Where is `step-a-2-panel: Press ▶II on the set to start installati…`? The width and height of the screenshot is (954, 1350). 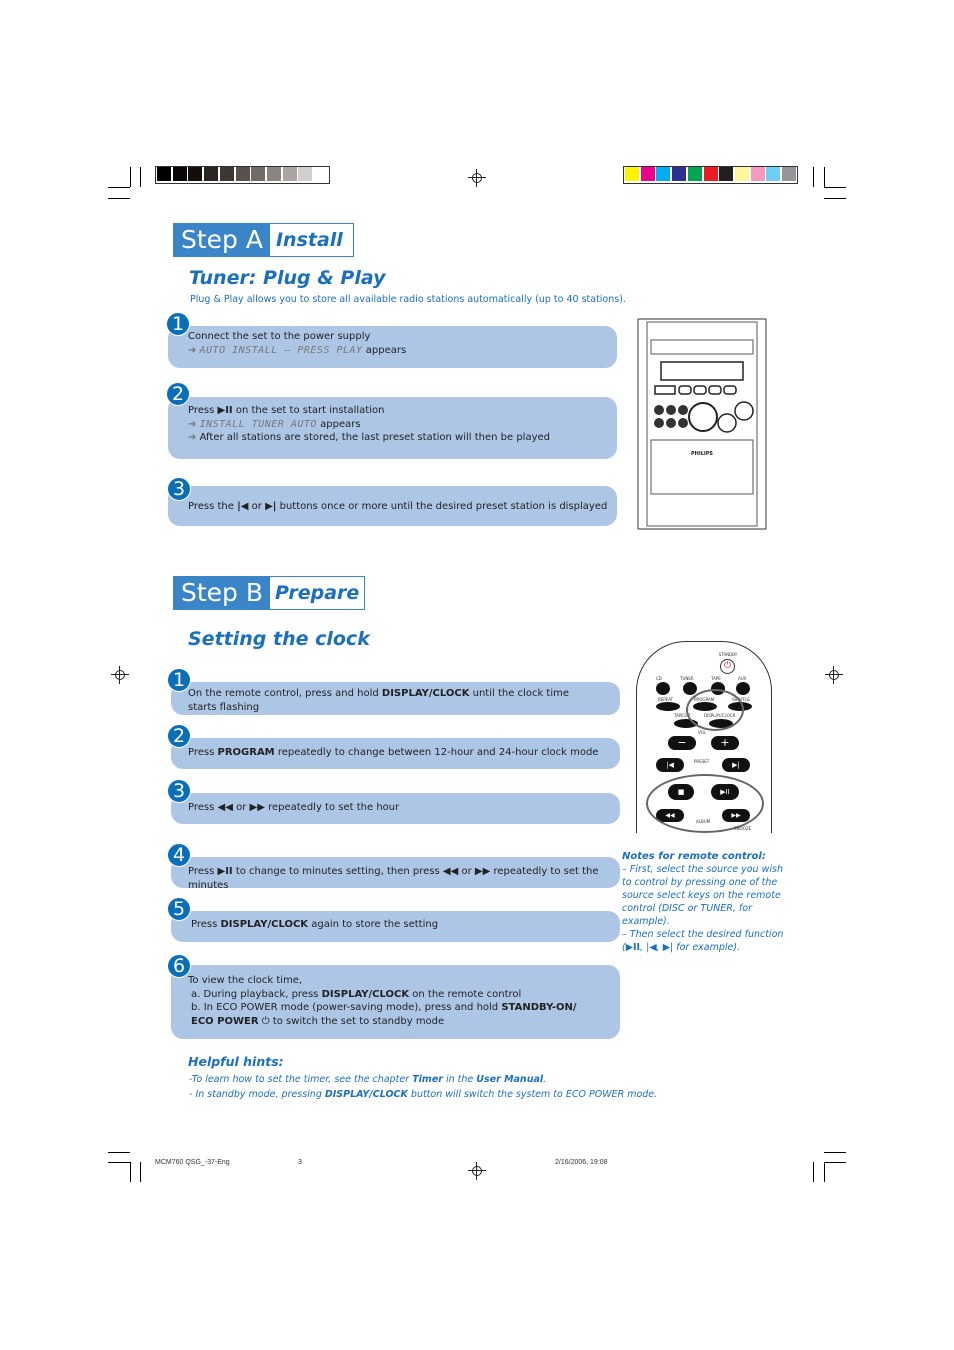 step-a-2-panel: Press ▶II on the set to start installati… is located at coordinates (392, 428).